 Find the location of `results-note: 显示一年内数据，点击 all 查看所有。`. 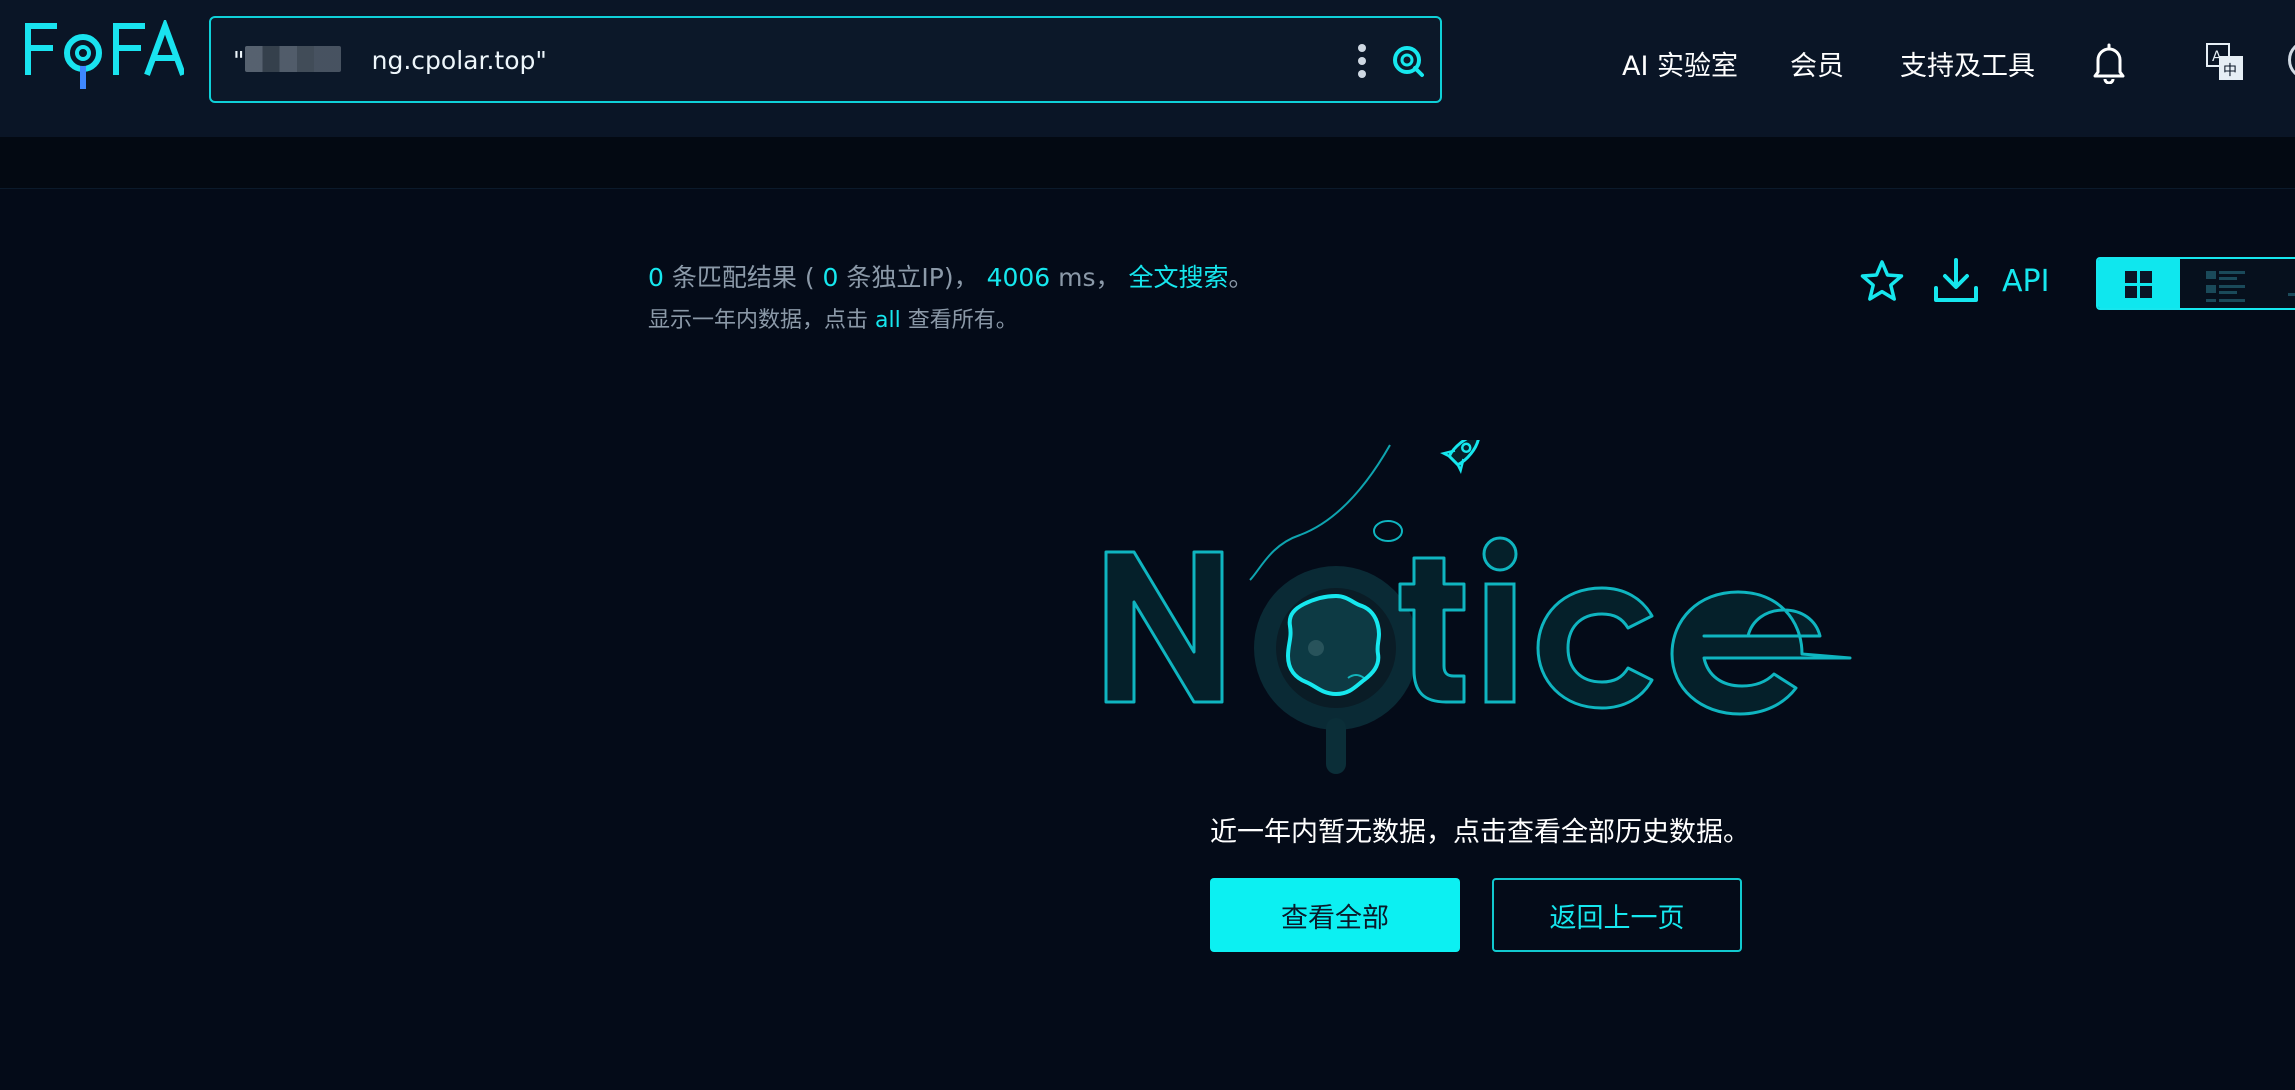

results-note: 显示一年内数据，点击 all 查看所有。 is located at coordinates (833, 318).